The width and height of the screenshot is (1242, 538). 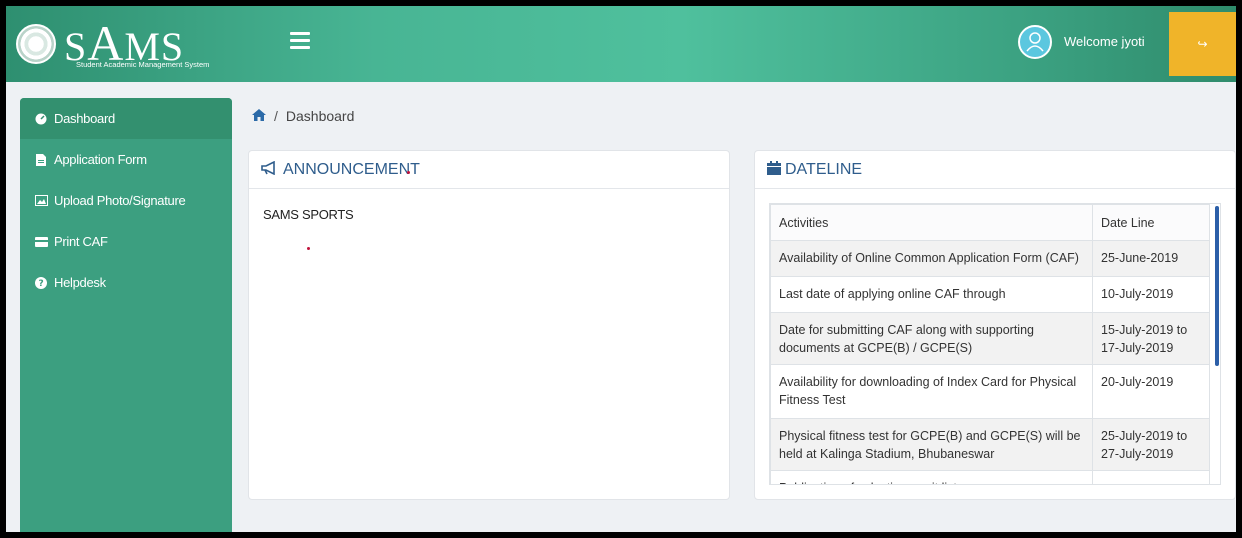 I want to click on date-cell, so click(x=1151, y=477).